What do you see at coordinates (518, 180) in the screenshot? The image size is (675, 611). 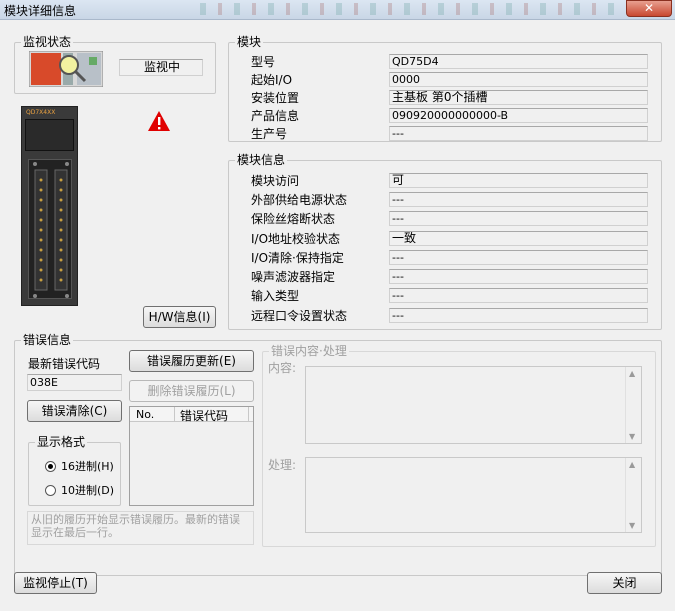 I see `module-access-value: 可` at bounding box center [518, 180].